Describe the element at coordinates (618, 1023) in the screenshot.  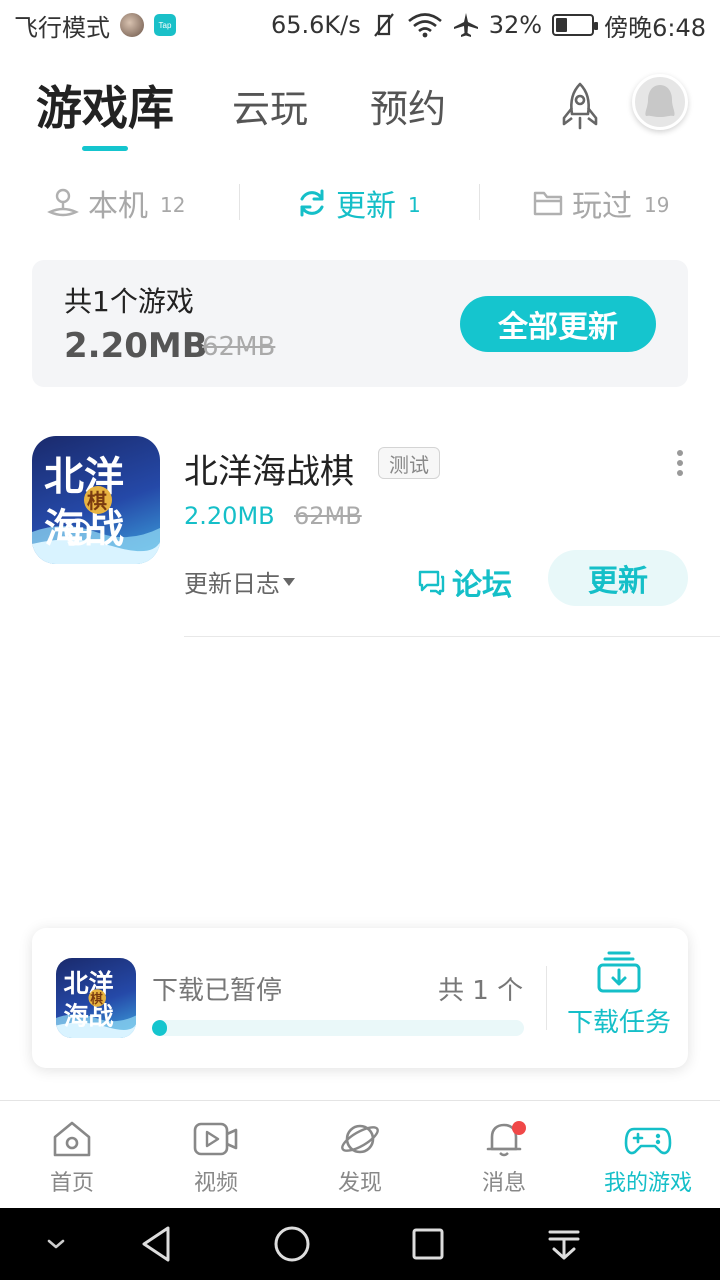
I see `download-tasks-label: 下载任务` at that location.